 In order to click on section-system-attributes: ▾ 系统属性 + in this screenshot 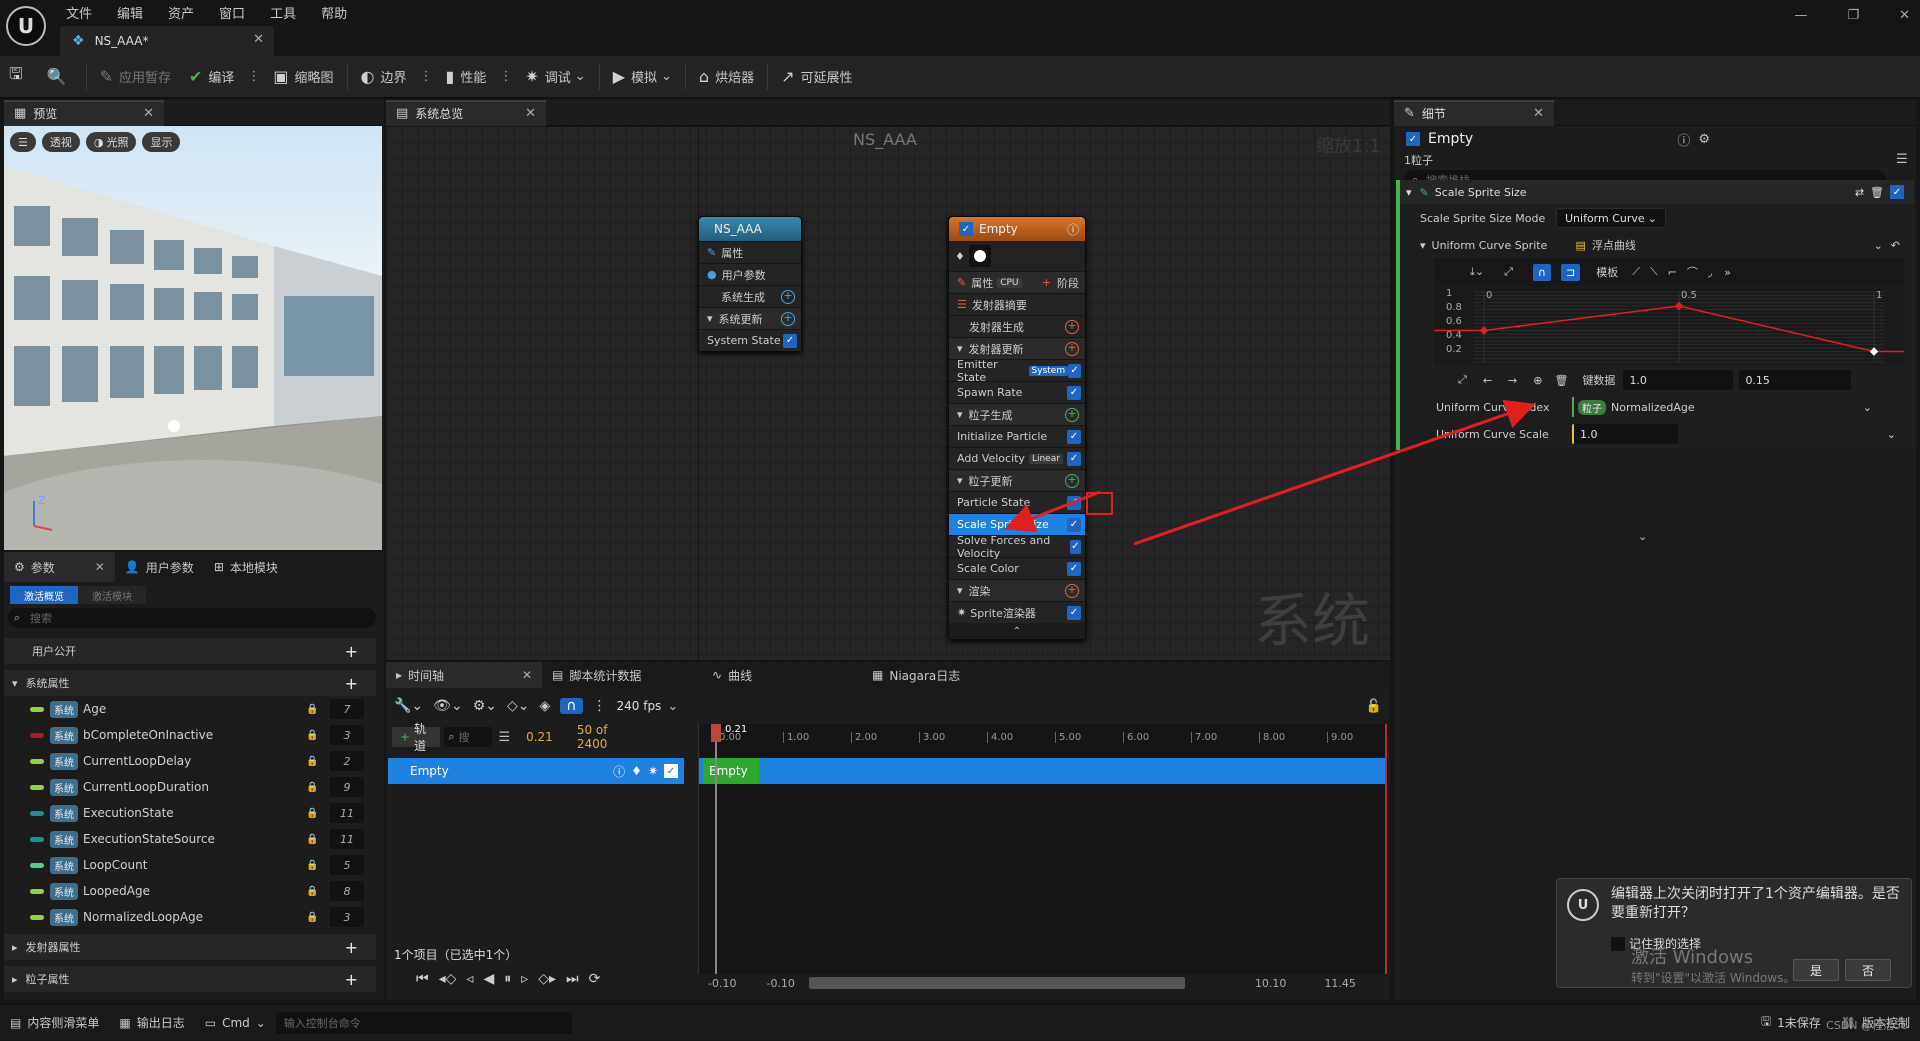, I will do `click(190, 683)`.